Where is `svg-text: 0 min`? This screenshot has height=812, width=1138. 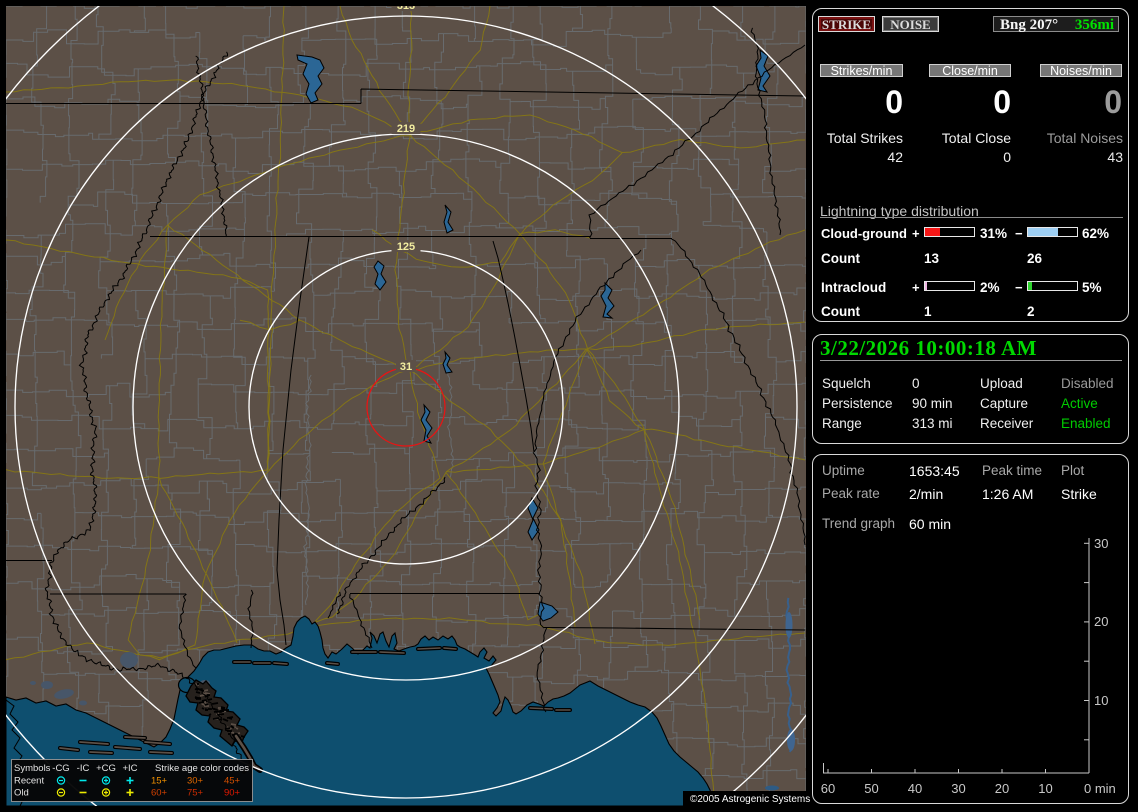
svg-text: 0 min is located at coordinates (1100, 788).